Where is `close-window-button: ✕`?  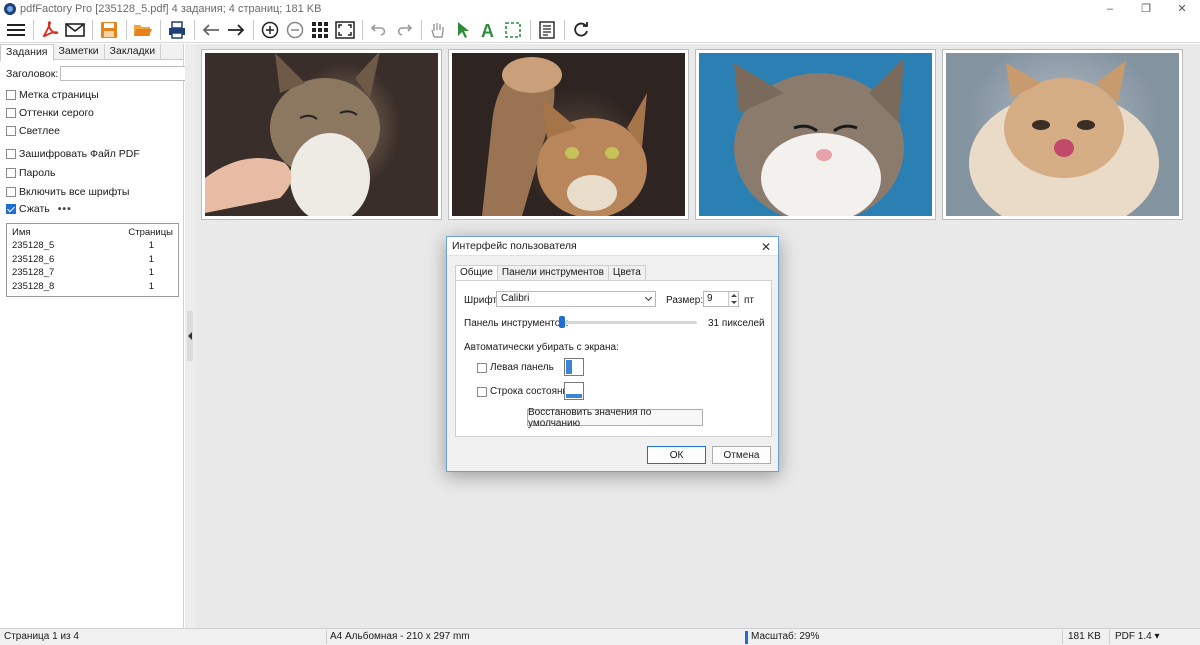 close-window-button: ✕ is located at coordinates (1182, 8).